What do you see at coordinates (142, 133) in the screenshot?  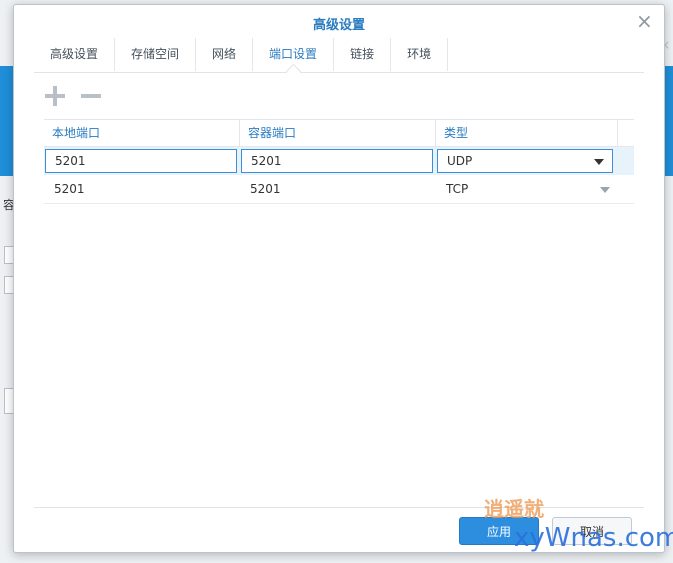 I see `column-header-local-port: 本地端口` at bounding box center [142, 133].